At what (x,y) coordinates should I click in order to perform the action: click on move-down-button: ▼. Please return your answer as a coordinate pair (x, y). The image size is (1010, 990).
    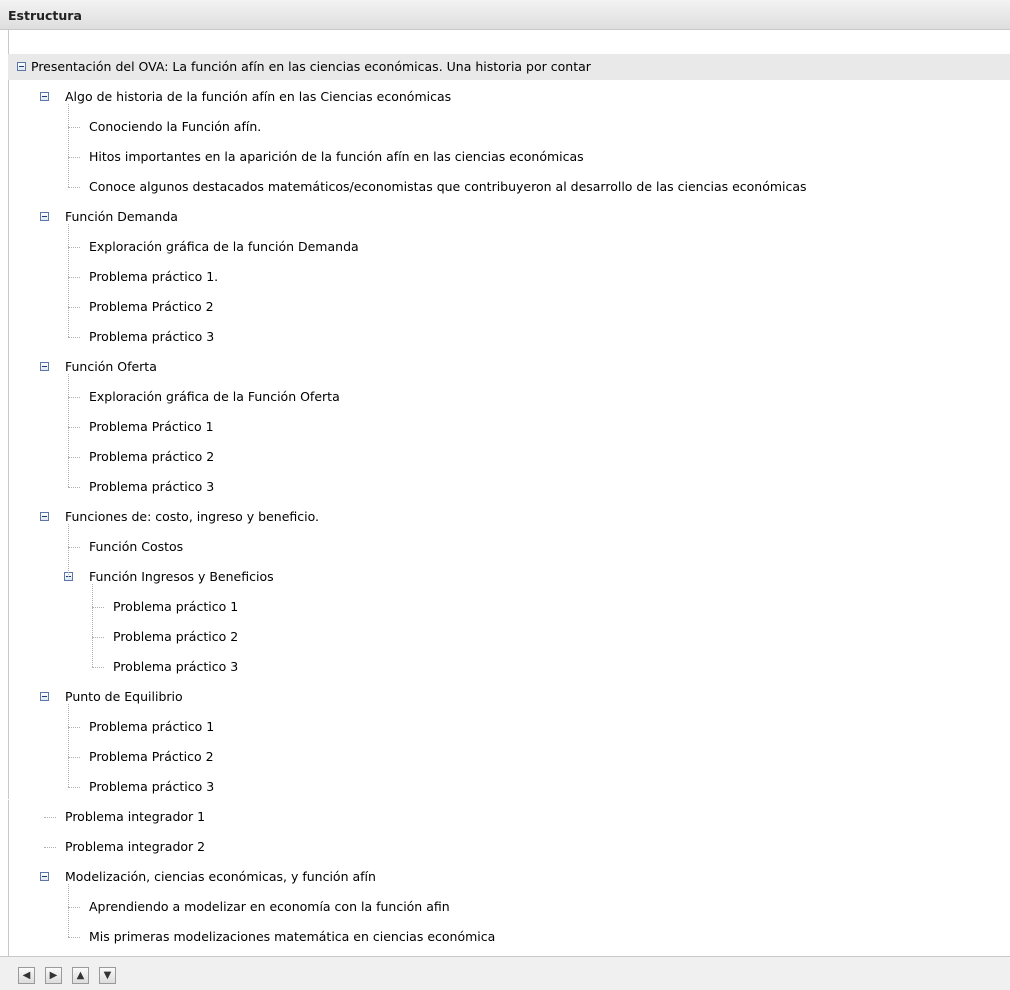
    Looking at the image, I should click on (107, 975).